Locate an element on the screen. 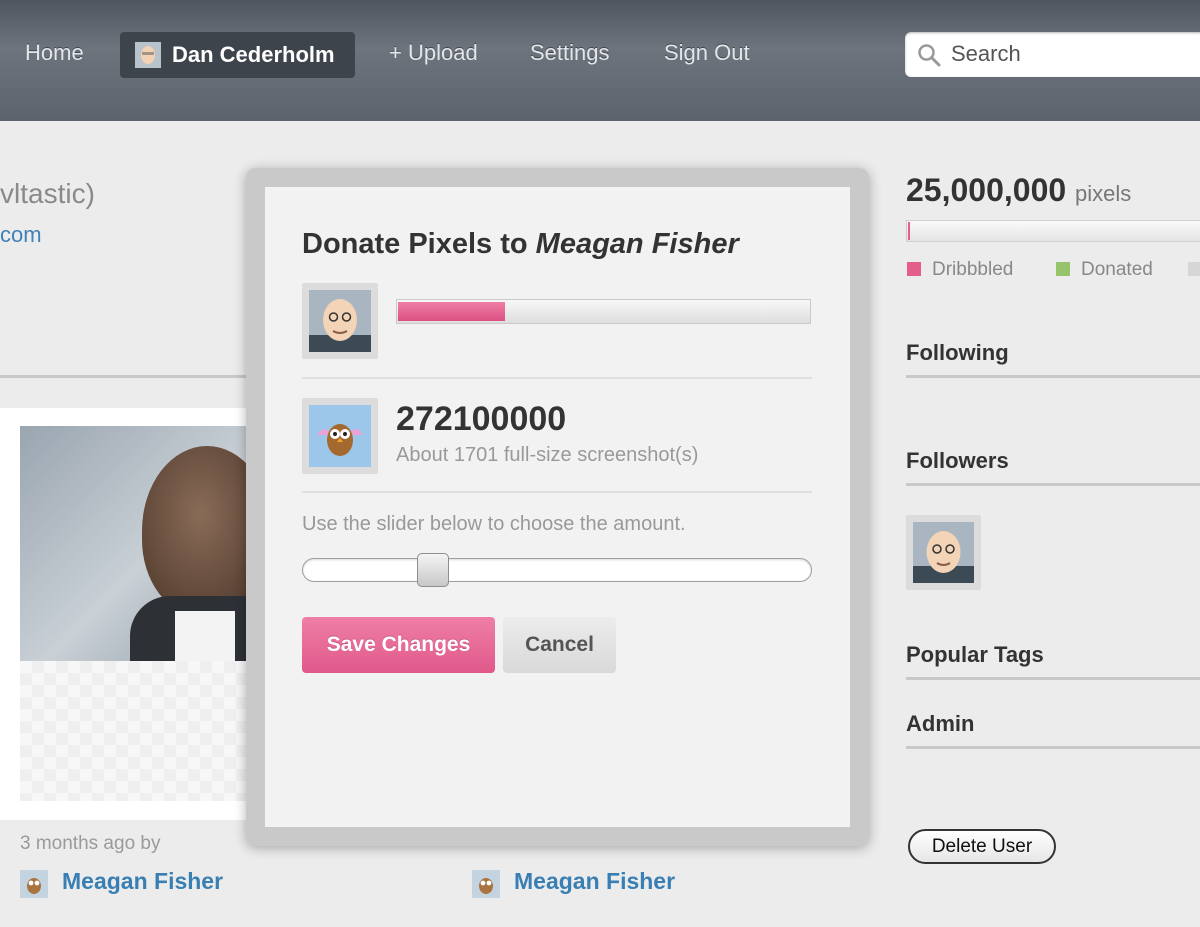  profile-website-link: com is located at coordinates (21, 235).